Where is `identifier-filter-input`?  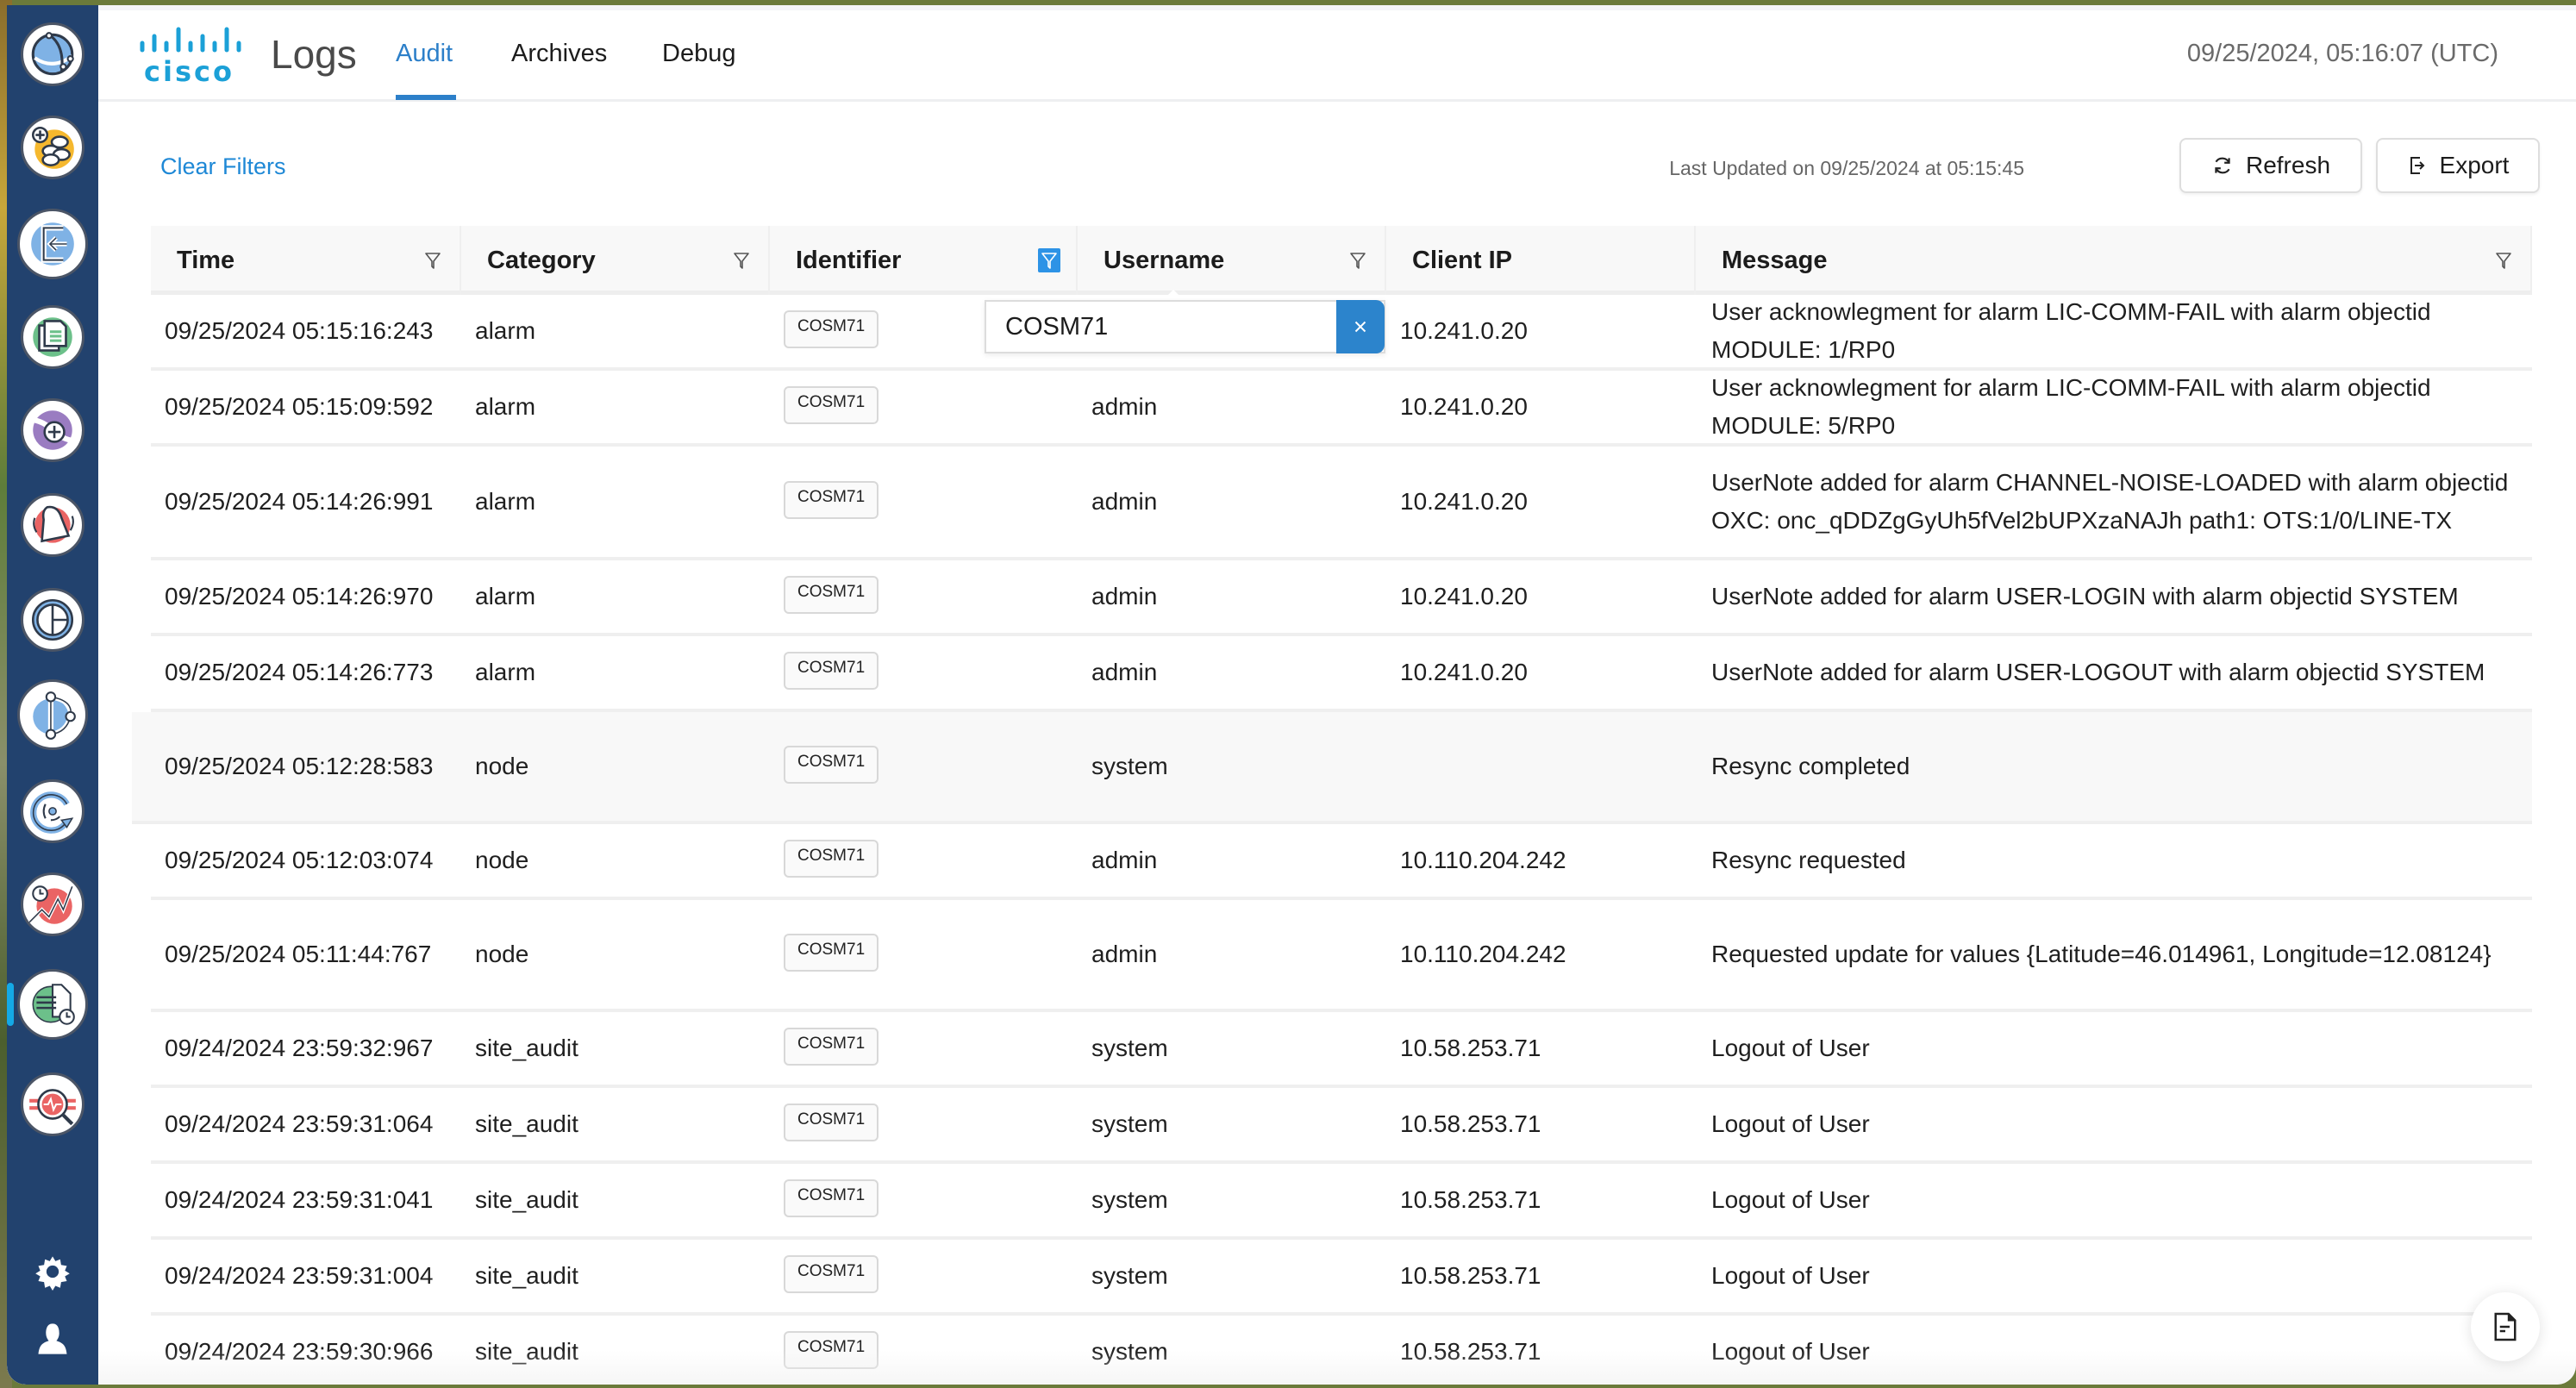
identifier-filter-input is located at coordinates (1163, 327).